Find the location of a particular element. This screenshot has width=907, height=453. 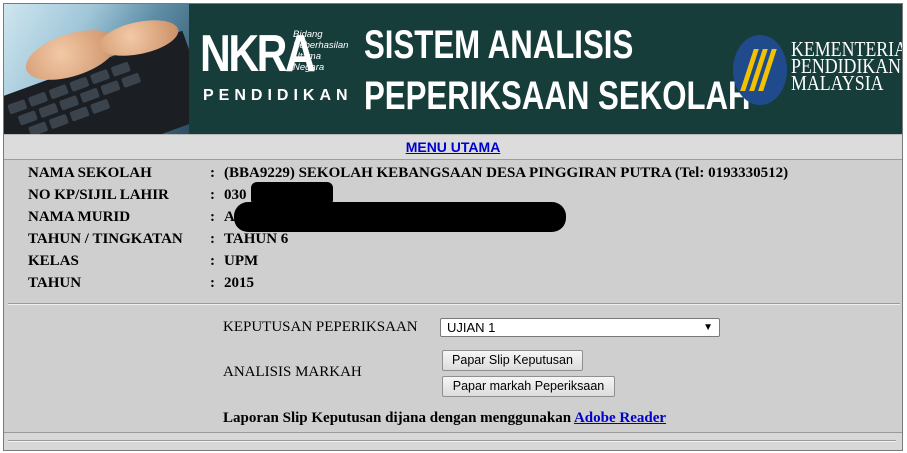

nkra-sub-line: Utama is located at coordinates (307, 56).